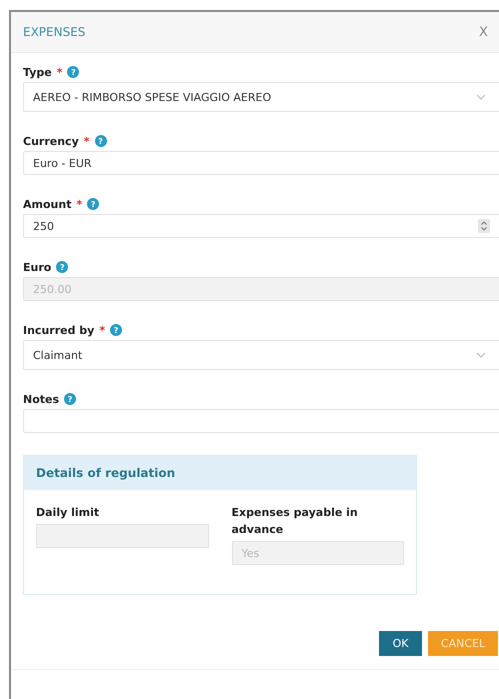 This screenshot has height=699, width=499. Describe the element at coordinates (261, 163) in the screenshot. I see `input-field: Euro - EUR` at that location.